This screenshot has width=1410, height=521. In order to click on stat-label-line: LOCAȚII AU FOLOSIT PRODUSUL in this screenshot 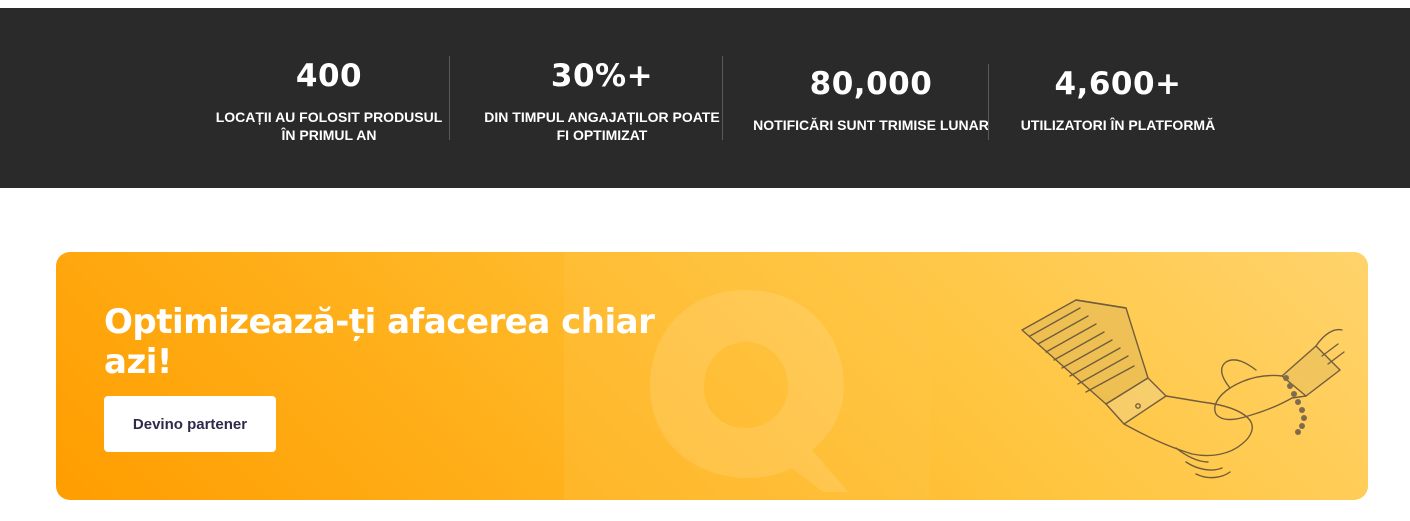, I will do `click(329, 117)`.